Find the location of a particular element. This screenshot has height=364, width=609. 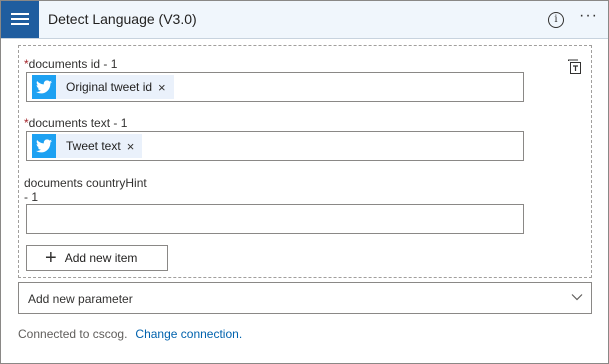

connection-status-text: Connected to cscog. is located at coordinates (73, 334).